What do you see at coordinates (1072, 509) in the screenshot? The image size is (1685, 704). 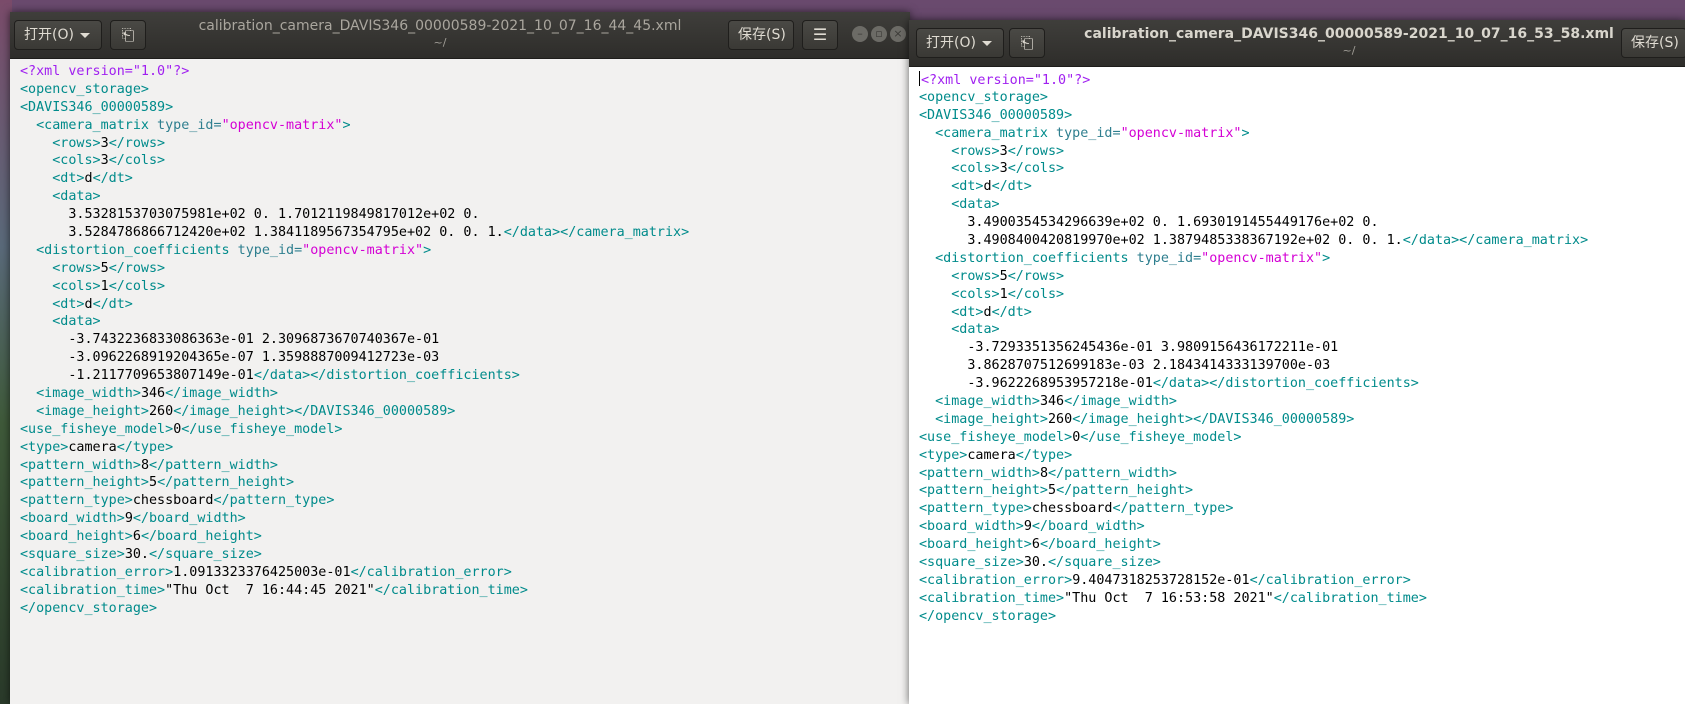 I see `xml-text: chessboard` at bounding box center [1072, 509].